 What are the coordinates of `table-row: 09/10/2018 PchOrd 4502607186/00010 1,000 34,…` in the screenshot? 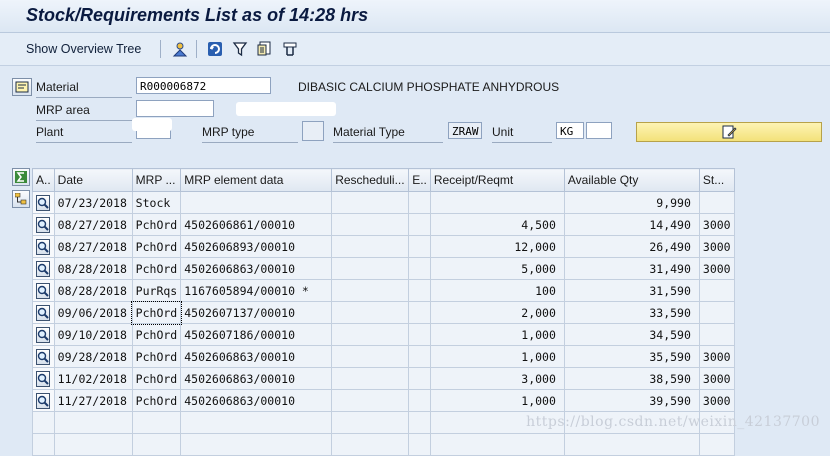 It's located at (383, 334).